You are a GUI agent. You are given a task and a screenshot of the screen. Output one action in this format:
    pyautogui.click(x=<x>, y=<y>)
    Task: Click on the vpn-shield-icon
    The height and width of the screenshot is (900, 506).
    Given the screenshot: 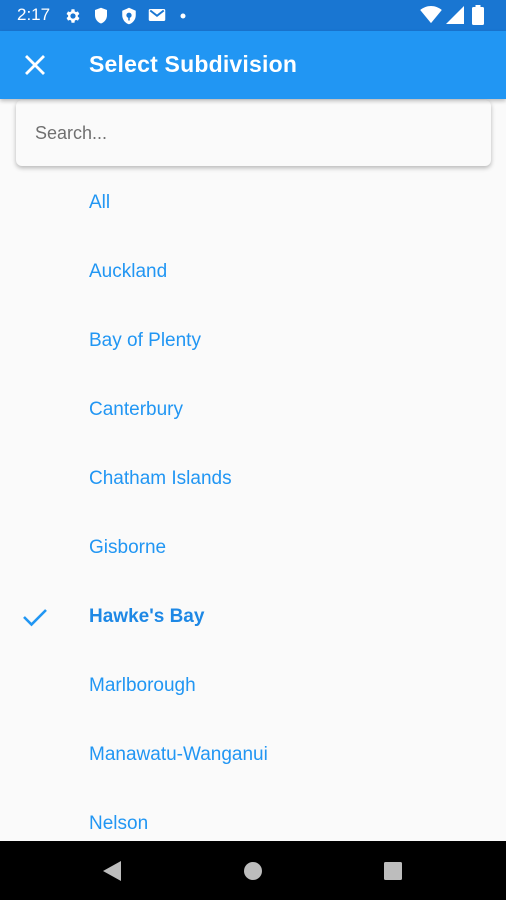 What is the action you would take?
    pyautogui.click(x=129, y=16)
    